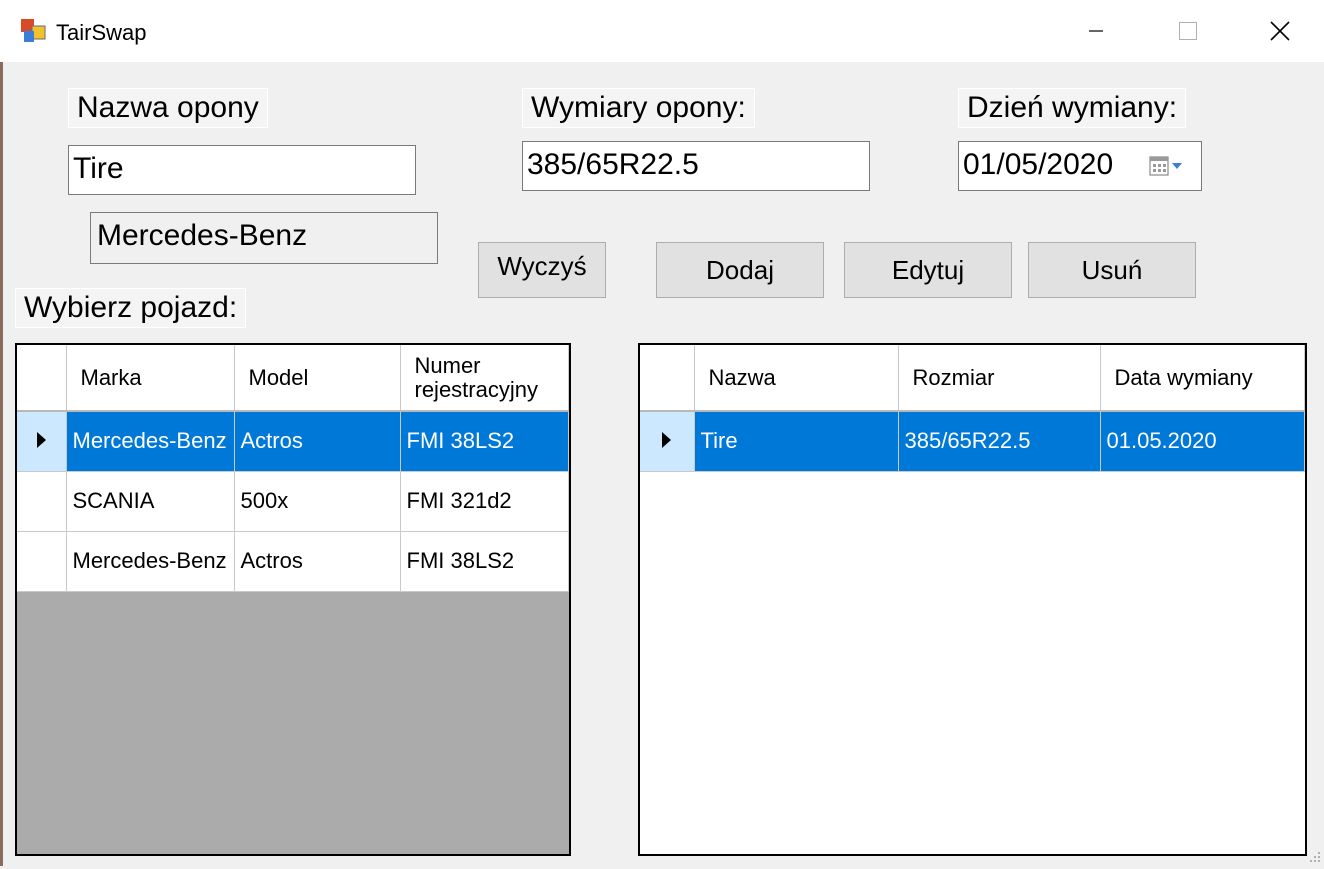  What do you see at coordinates (1072, 108) in the screenshot?
I see `change-date-label: Dzień wymiany:` at bounding box center [1072, 108].